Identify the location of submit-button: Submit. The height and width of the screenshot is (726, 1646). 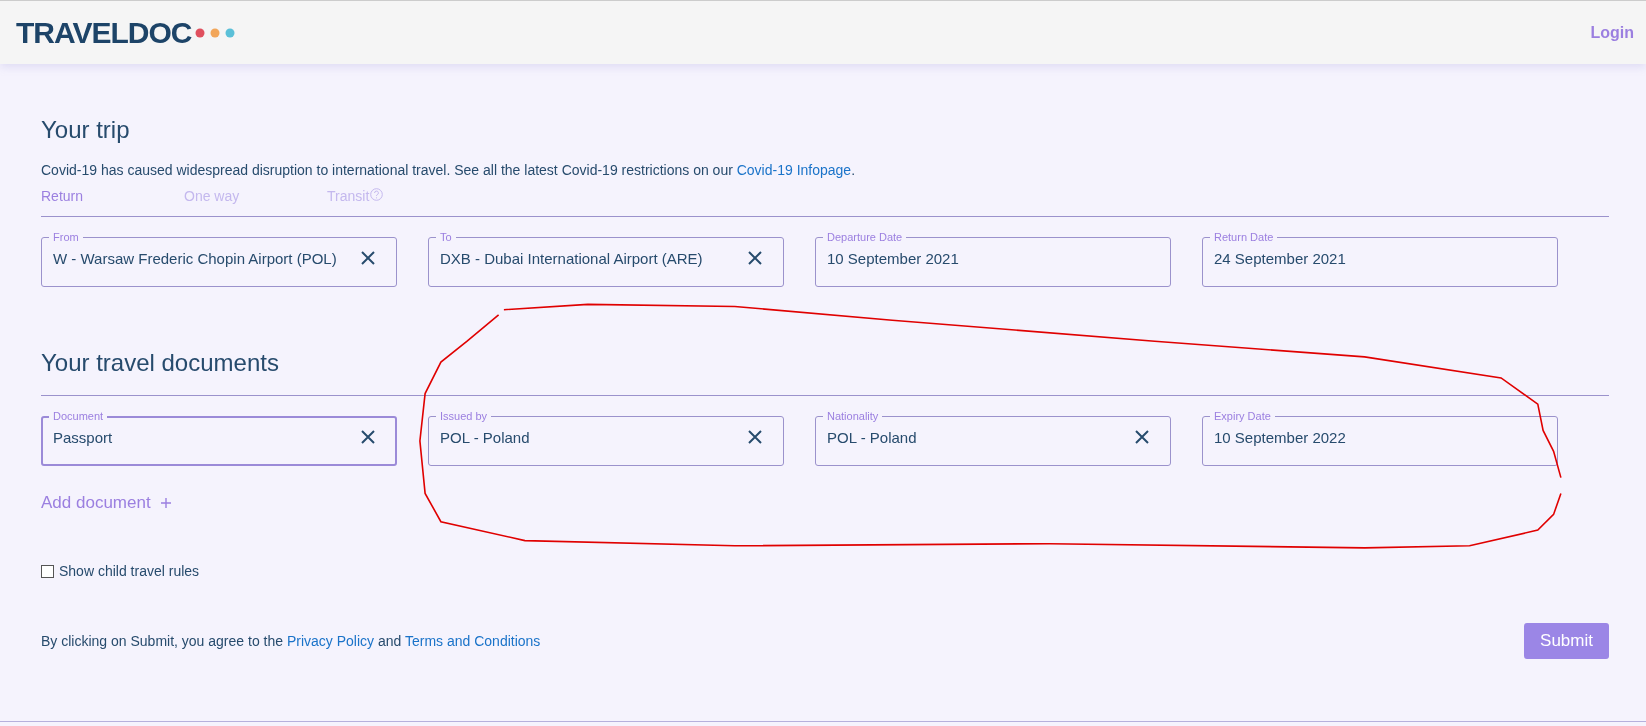
(1566, 641).